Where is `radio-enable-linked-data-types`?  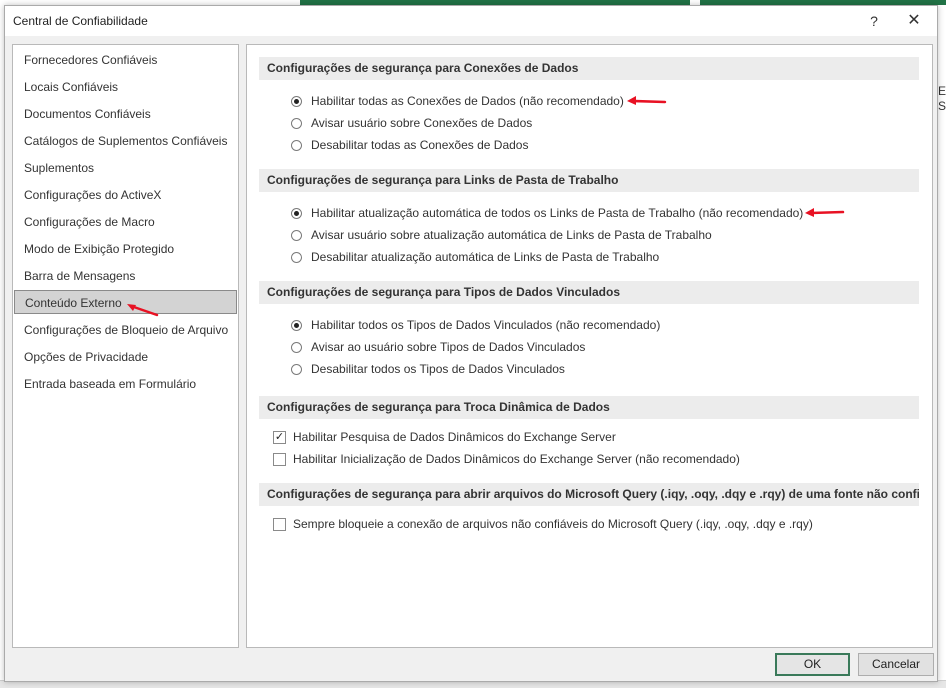 radio-enable-linked-data-types is located at coordinates (296, 325).